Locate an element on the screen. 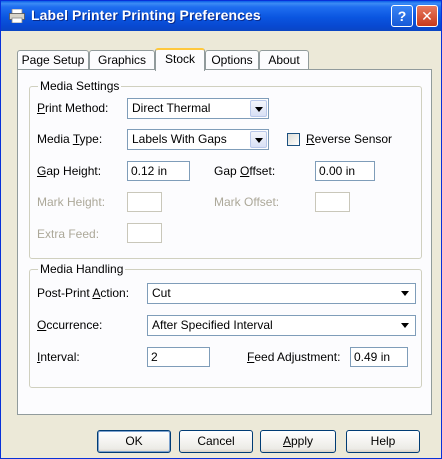 Image resolution: width=442 pixels, height=459 pixels. gap-height-input: 0.12 in is located at coordinates (158, 171).